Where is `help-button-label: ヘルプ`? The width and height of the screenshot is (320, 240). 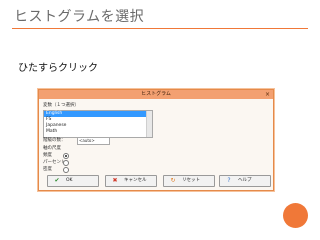 help-button-label: ヘルプ is located at coordinates (245, 180).